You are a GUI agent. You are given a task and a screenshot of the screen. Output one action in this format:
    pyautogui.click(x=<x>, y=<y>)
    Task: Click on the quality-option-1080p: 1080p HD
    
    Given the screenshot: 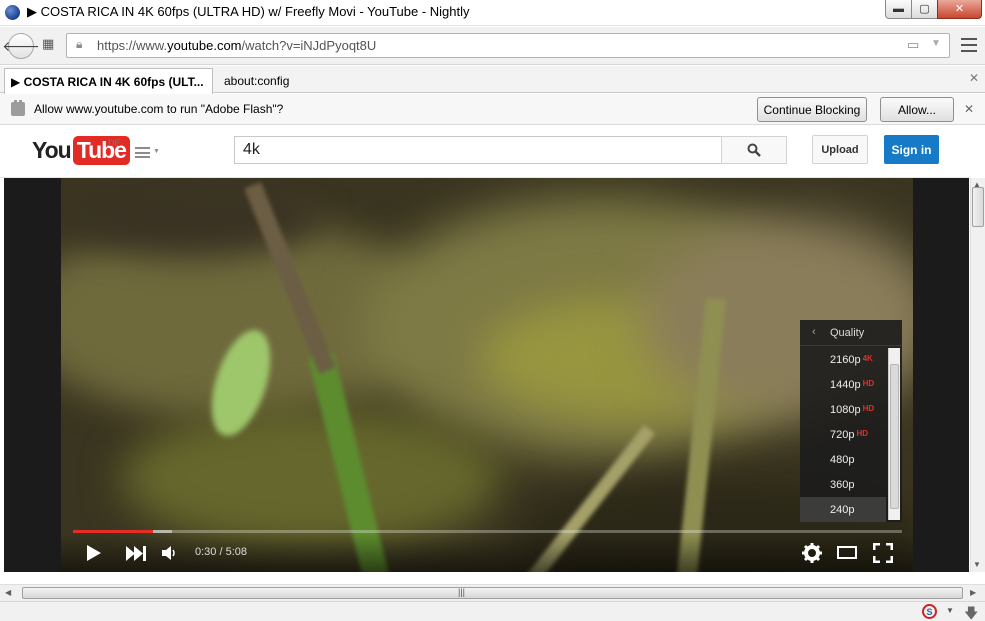 What is the action you would take?
    pyautogui.click(x=843, y=409)
    